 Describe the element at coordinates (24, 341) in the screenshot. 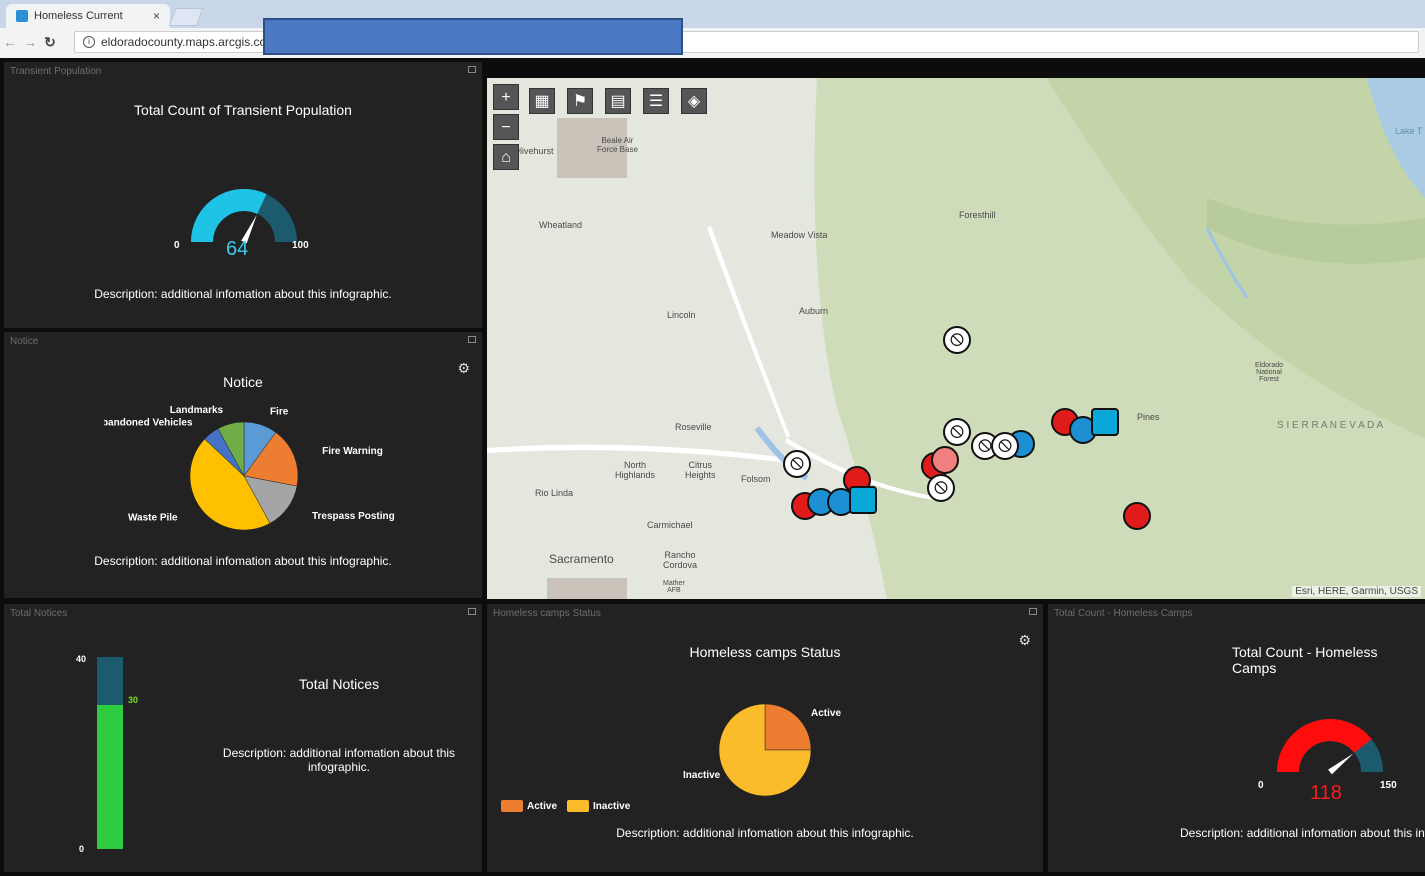

I see `panel-header: Notice` at that location.